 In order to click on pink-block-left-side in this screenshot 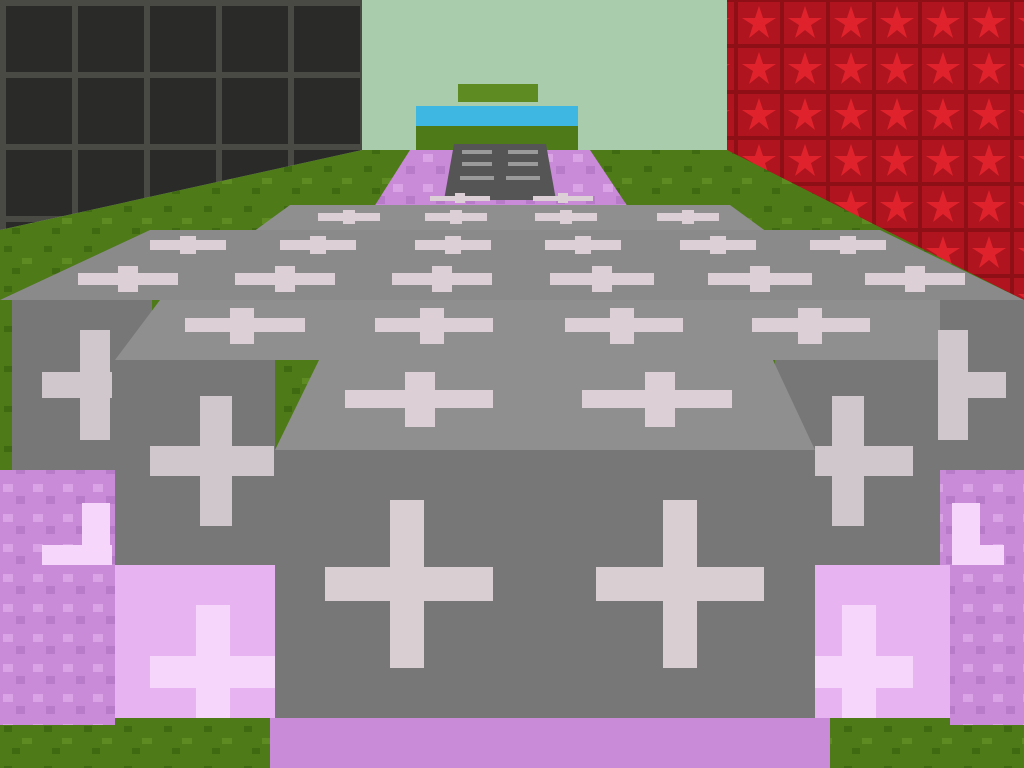, I will do `click(57, 645)`.